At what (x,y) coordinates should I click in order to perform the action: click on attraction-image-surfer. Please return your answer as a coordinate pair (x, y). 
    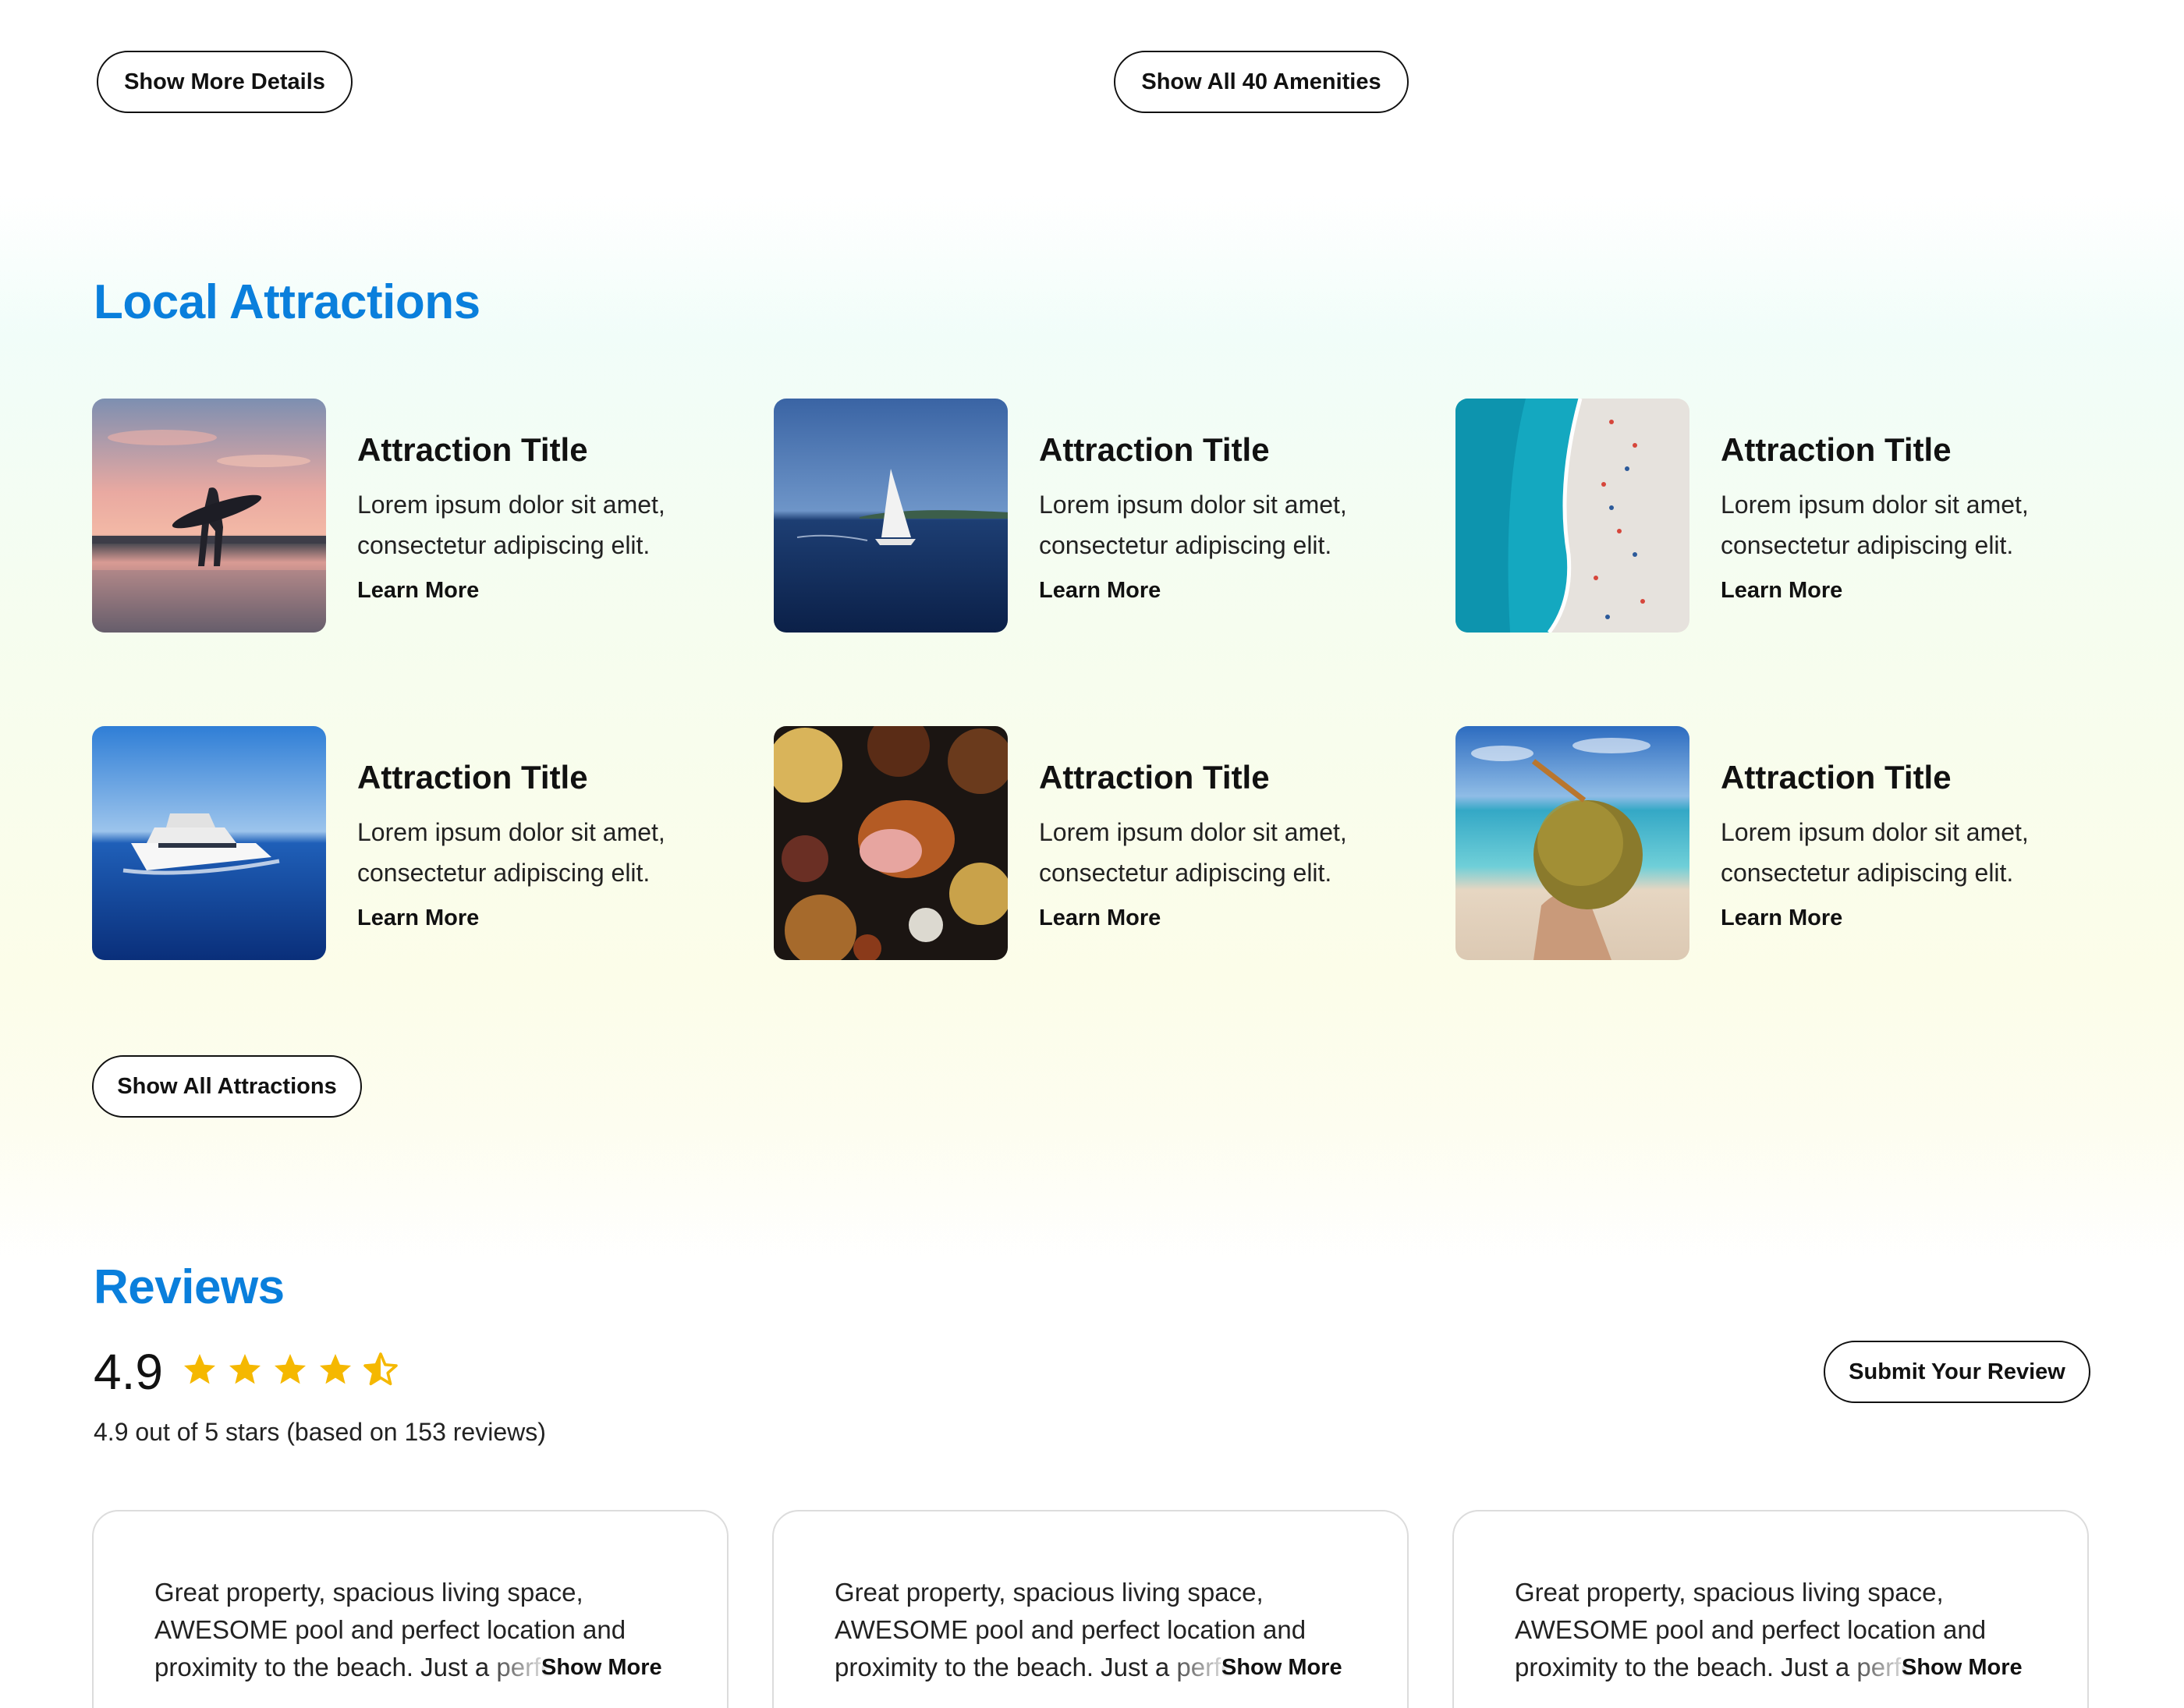
    Looking at the image, I should click on (209, 516).